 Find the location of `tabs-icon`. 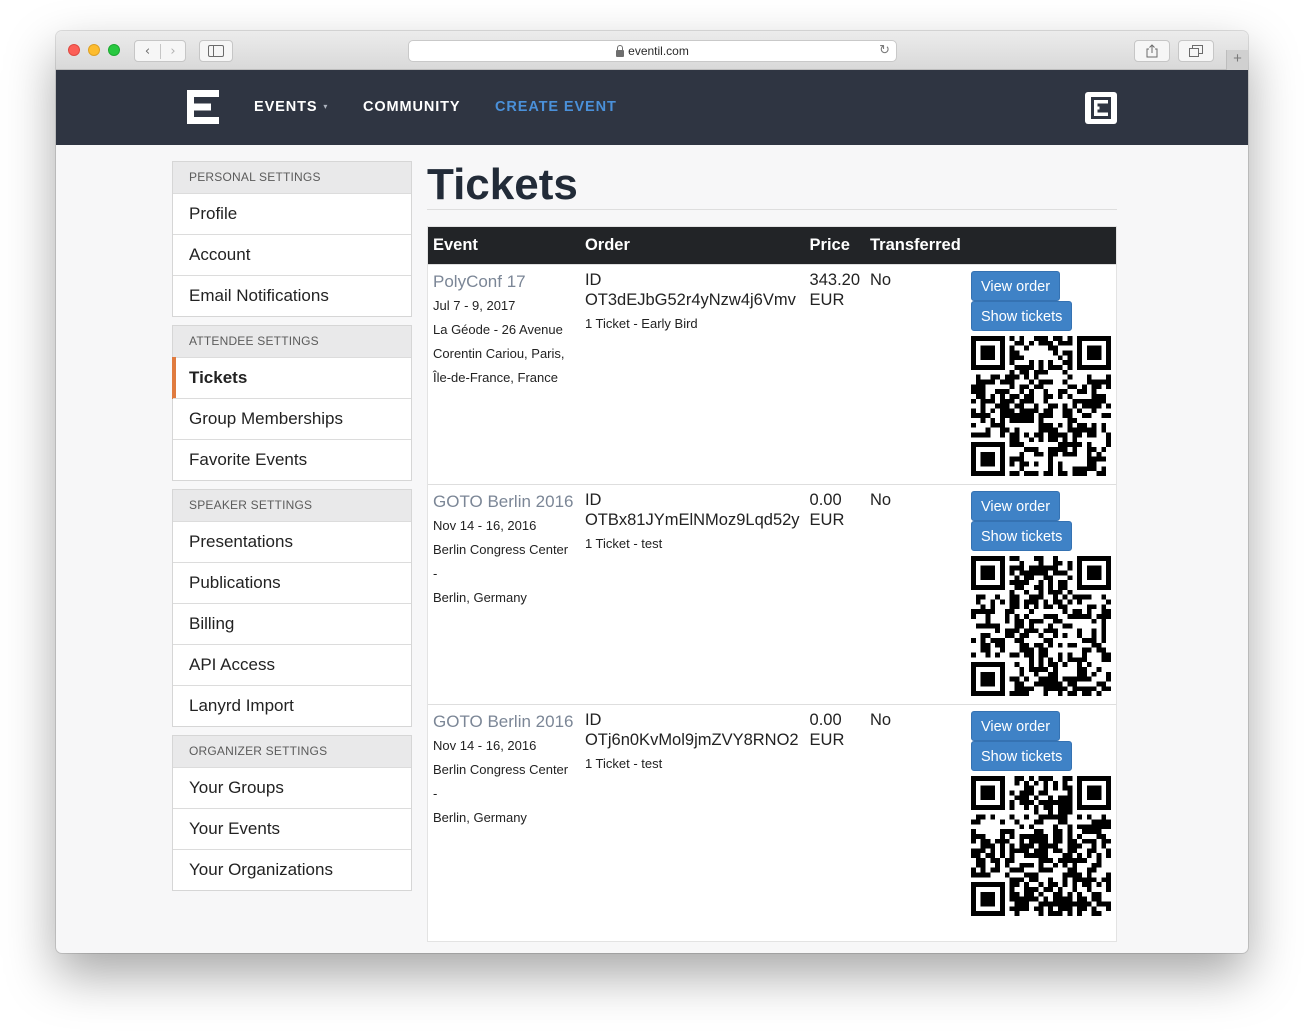

tabs-icon is located at coordinates (1196, 51).